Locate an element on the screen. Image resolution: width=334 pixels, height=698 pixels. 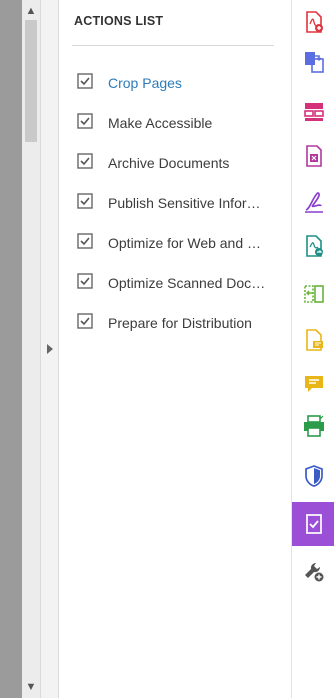
more-tools-icon is located at coordinates (313, 572).